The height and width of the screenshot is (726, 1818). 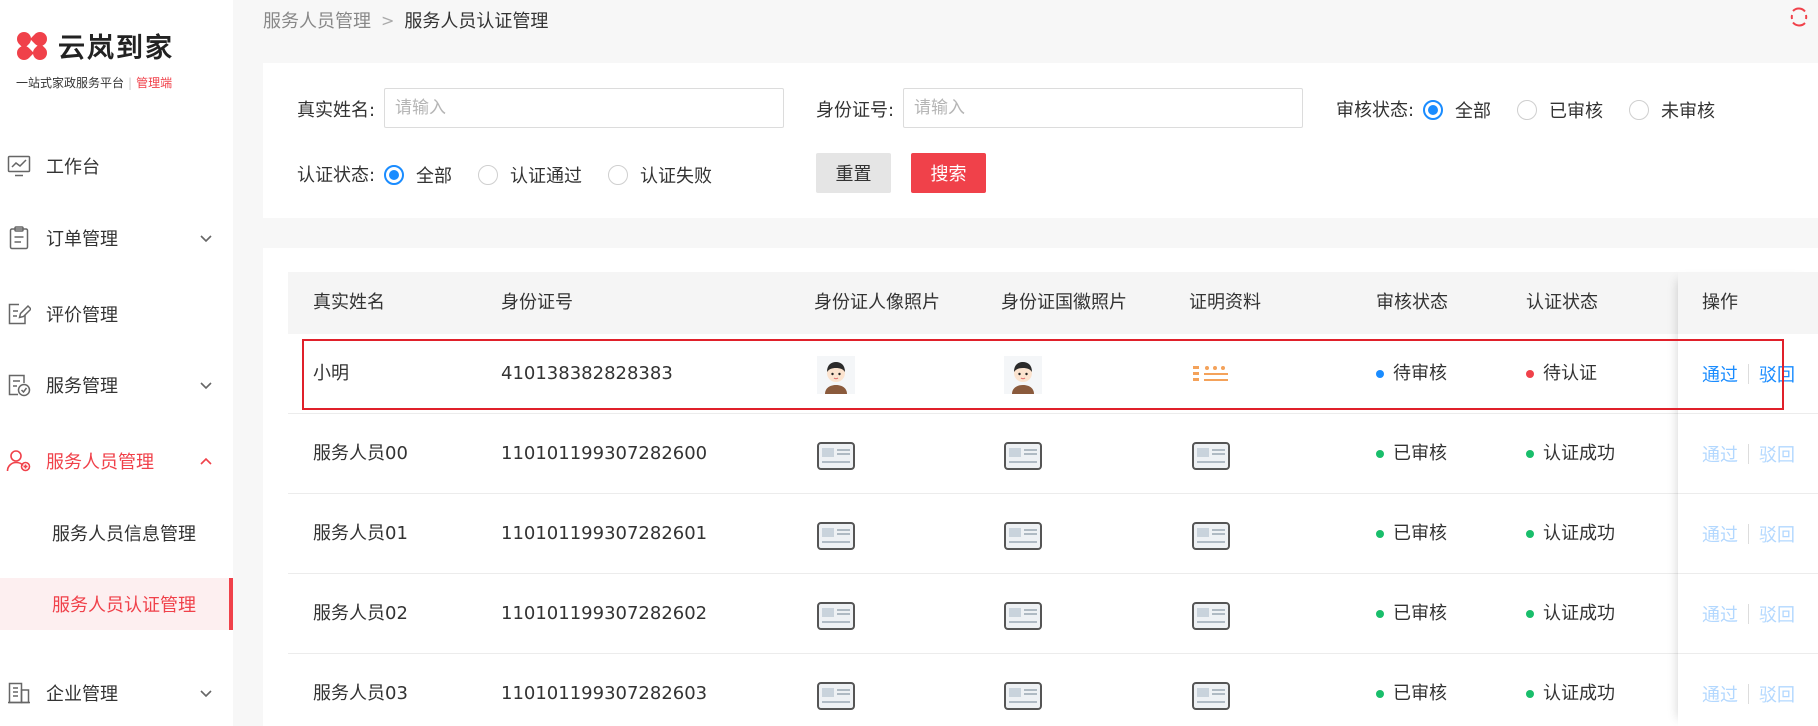 What do you see at coordinates (317, 20) in the screenshot?
I see `breadcrumb-parent: 服务人员管理` at bounding box center [317, 20].